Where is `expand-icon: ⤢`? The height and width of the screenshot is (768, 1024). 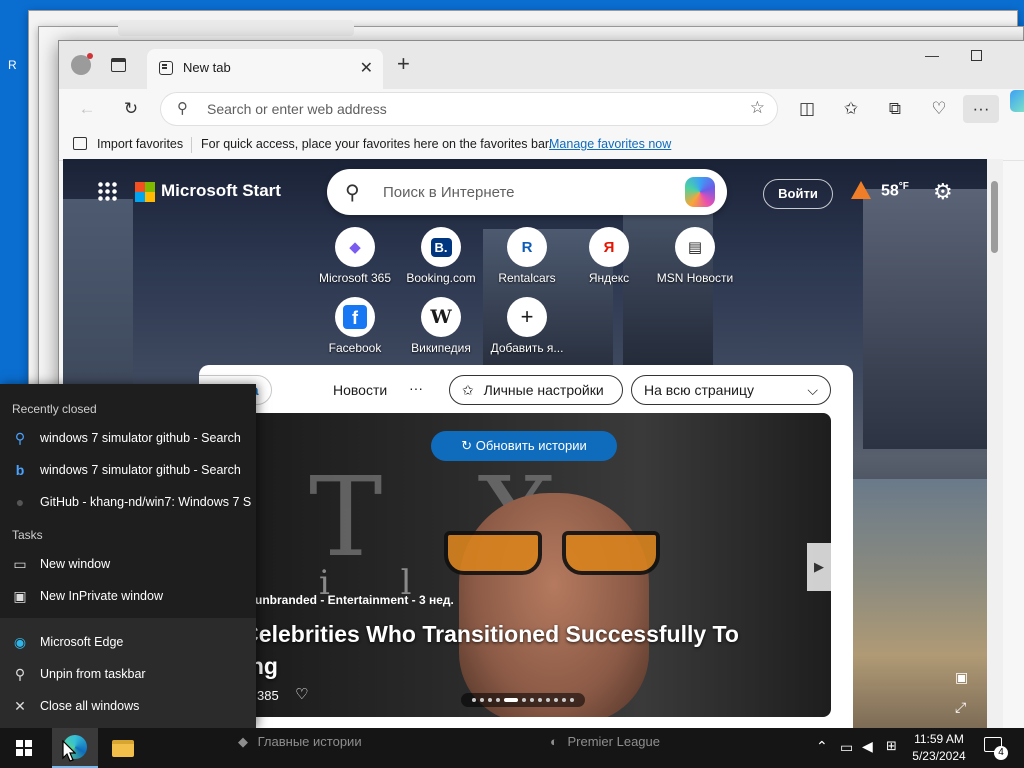 expand-icon: ⤢ is located at coordinates (960, 707).